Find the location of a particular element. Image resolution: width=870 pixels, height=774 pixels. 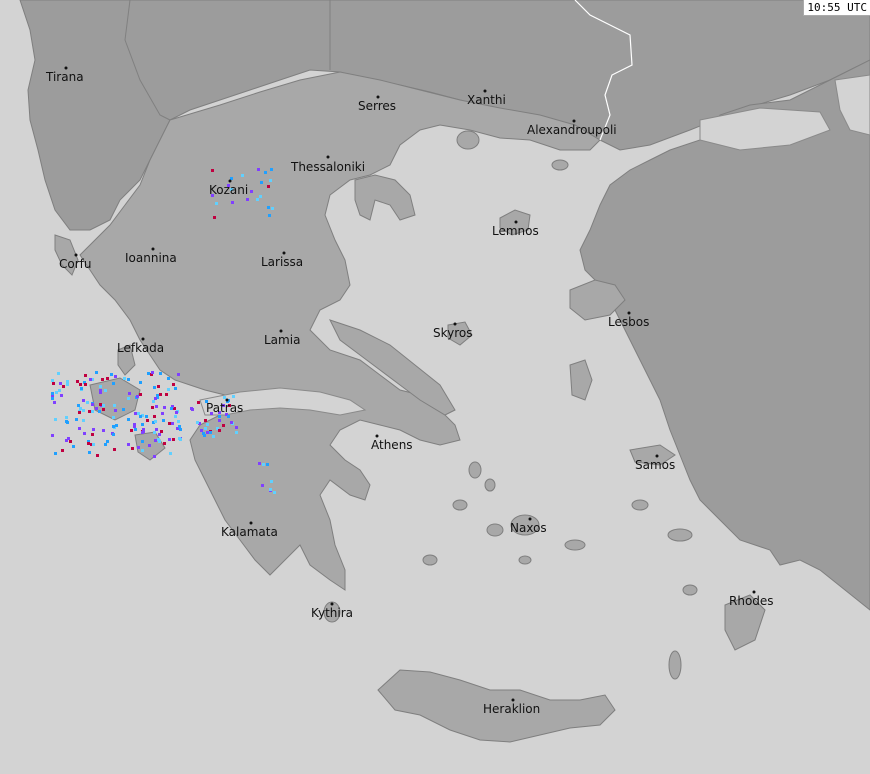

city-label: Alexandroupoli is located at coordinates (572, 130).